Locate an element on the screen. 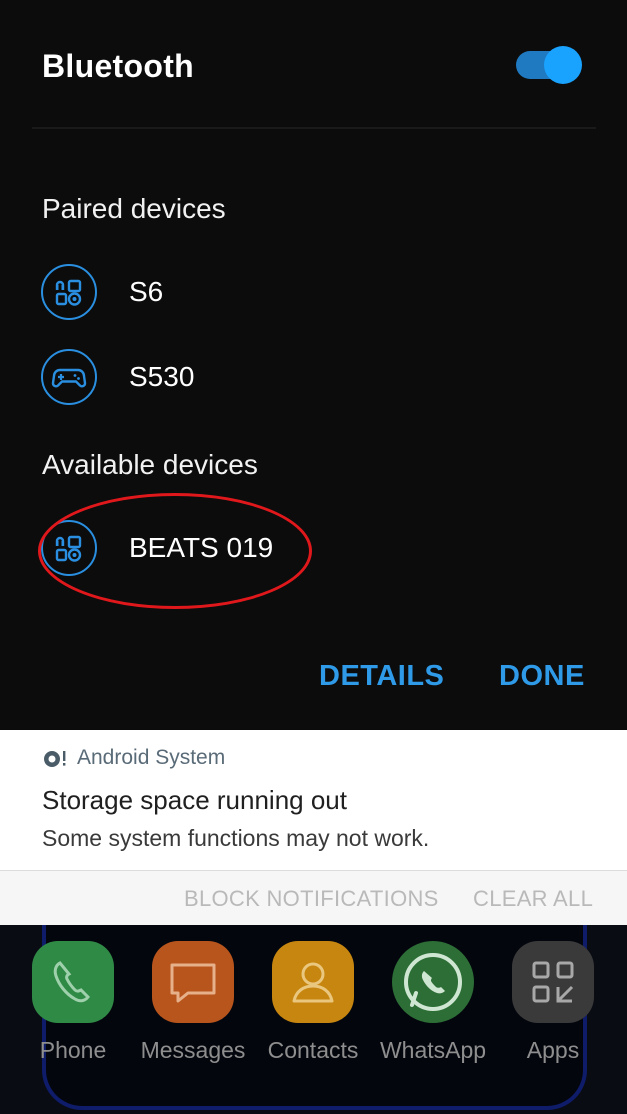 Image resolution: width=627 pixels, height=1114 pixels. dock-app-label: WhatsApp is located at coordinates (433, 1050).